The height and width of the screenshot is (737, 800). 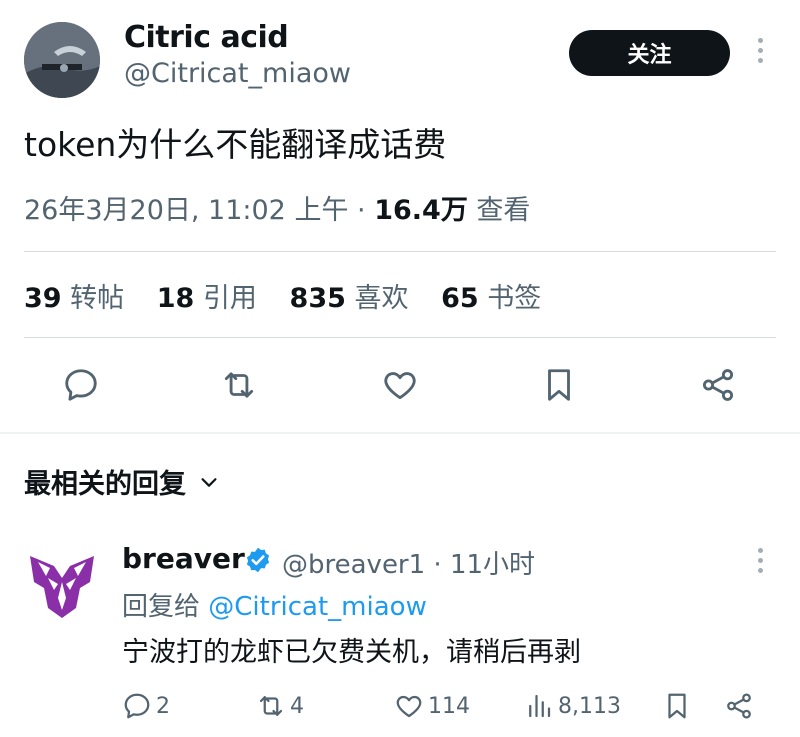 I want to click on reply-bookmark-button, so click(x=679, y=706).